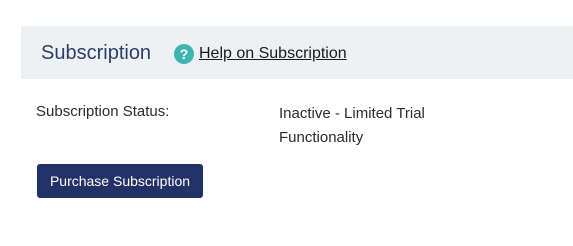  I want to click on purchase-subscription-button: Purchase Subscription, so click(120, 181).